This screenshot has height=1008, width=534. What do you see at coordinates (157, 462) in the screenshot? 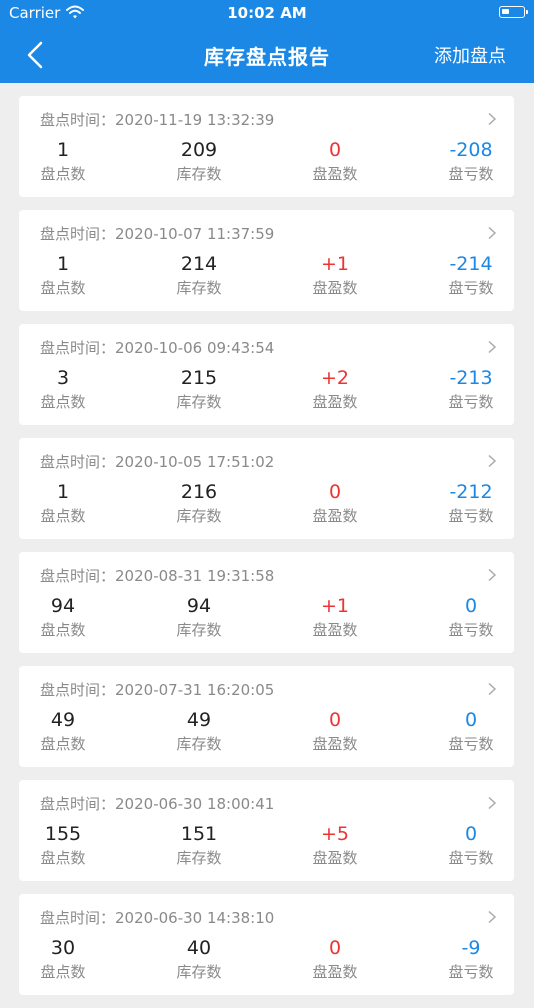
I see `check-time: 盘点时间：2020-10-05 17:51:02` at bounding box center [157, 462].